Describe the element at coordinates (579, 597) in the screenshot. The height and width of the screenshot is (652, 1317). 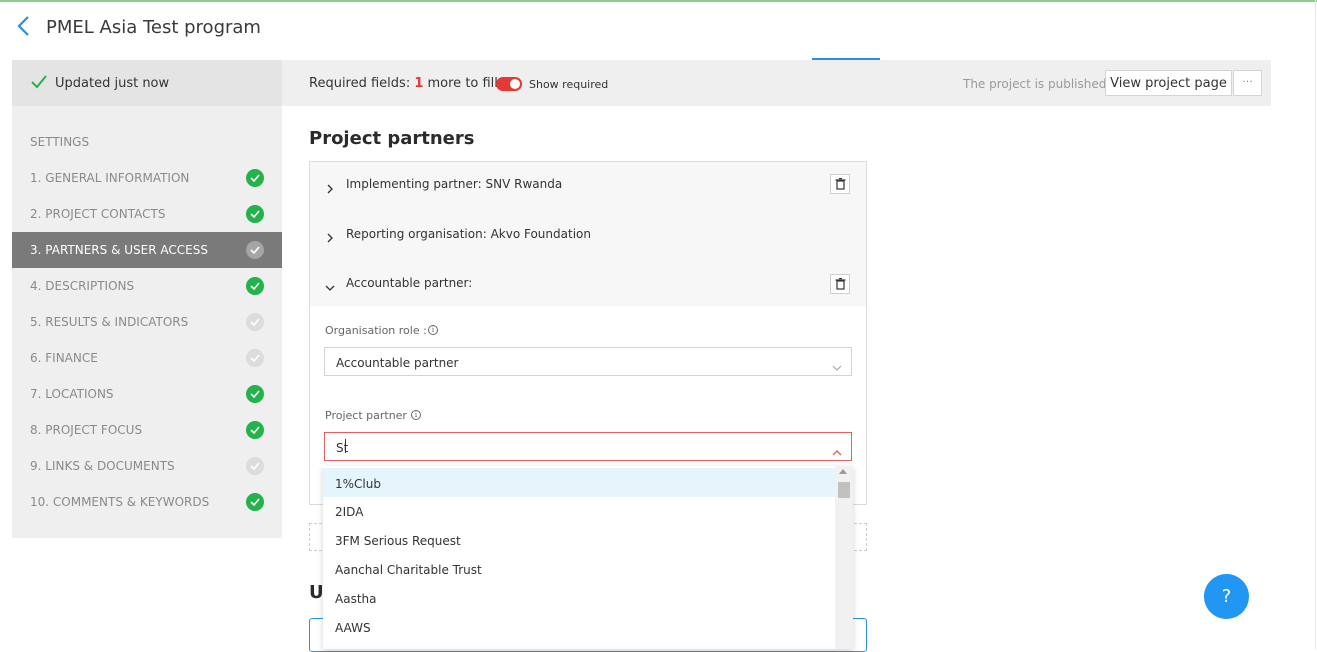
I see `dropdown-option: Aastha` at that location.